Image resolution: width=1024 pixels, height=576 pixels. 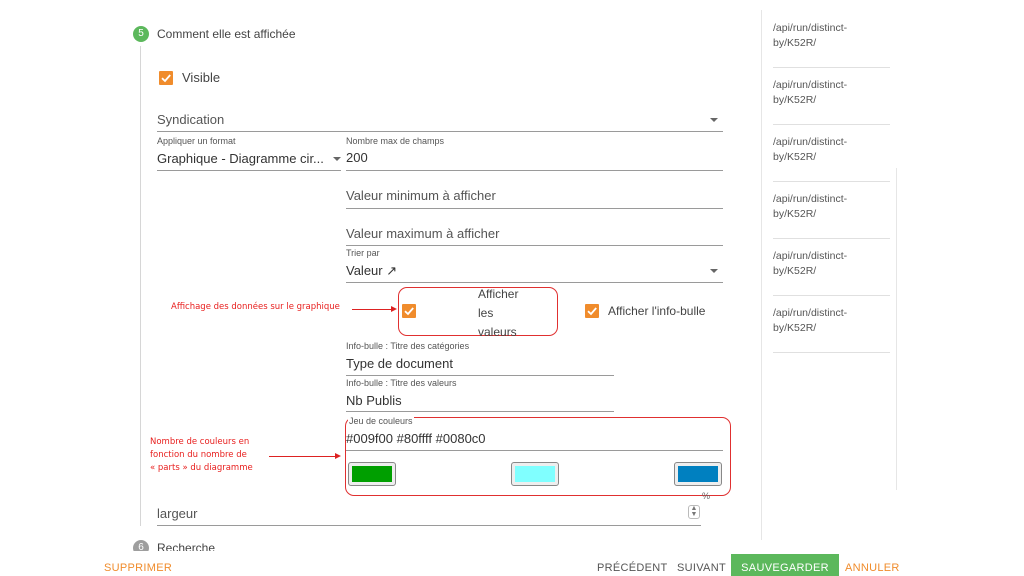 What do you see at coordinates (381, 421) in the screenshot?
I see `color-set-label: Jeu de couleurs` at bounding box center [381, 421].